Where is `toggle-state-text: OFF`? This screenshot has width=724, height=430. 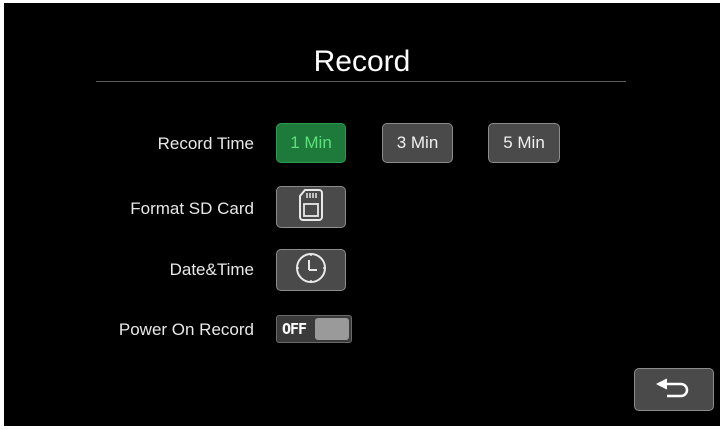 toggle-state-text: OFF is located at coordinates (294, 329).